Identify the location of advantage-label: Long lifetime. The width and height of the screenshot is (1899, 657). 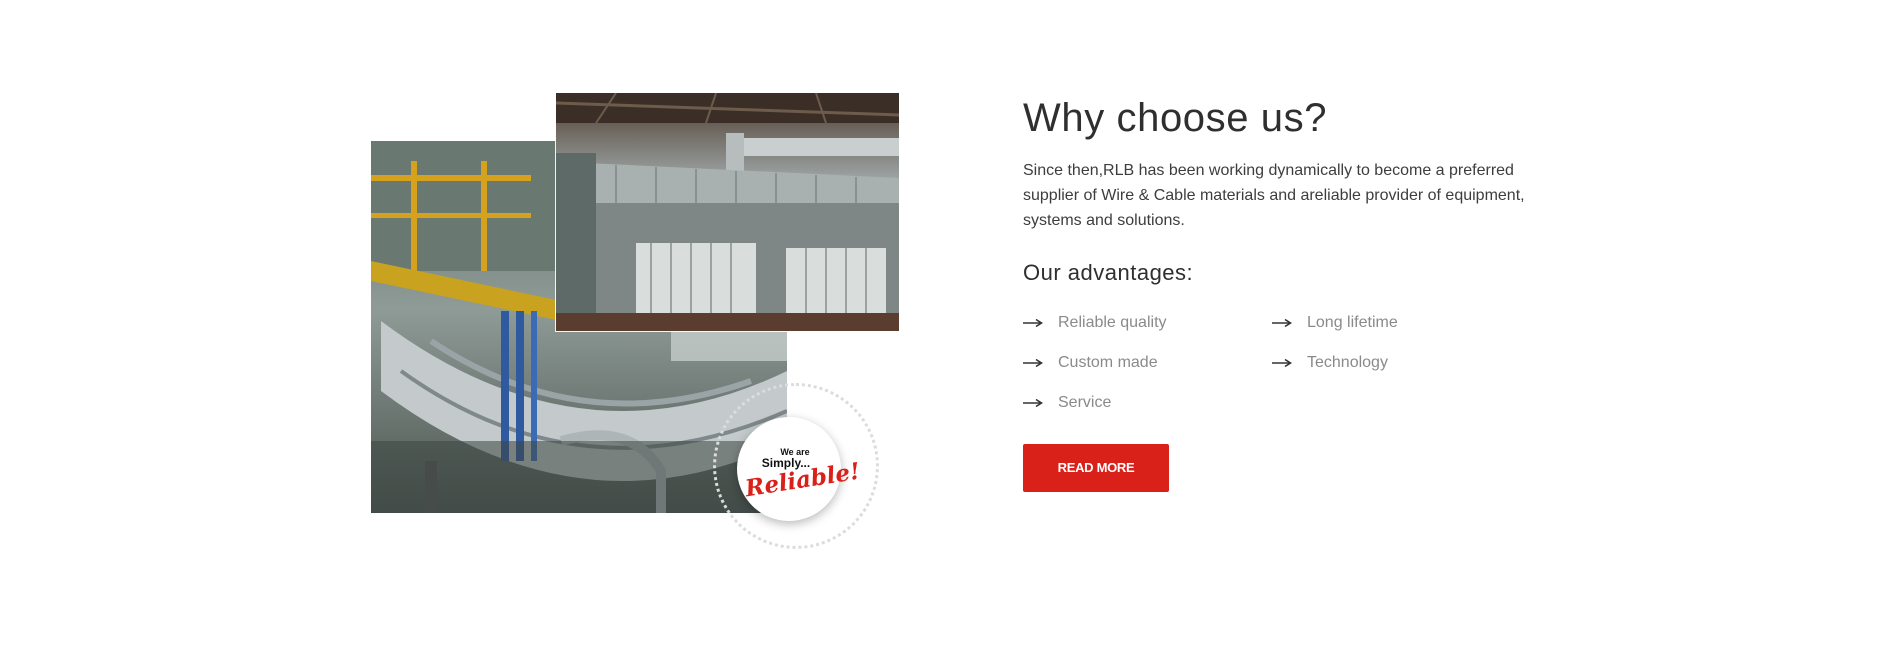
(1352, 322).